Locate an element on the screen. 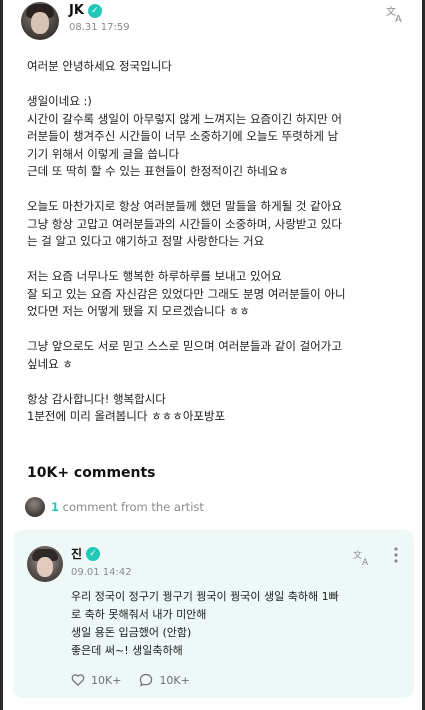  post-paragraph: 여러분 안녕하세요 정국입니다 is located at coordinates (99, 66).